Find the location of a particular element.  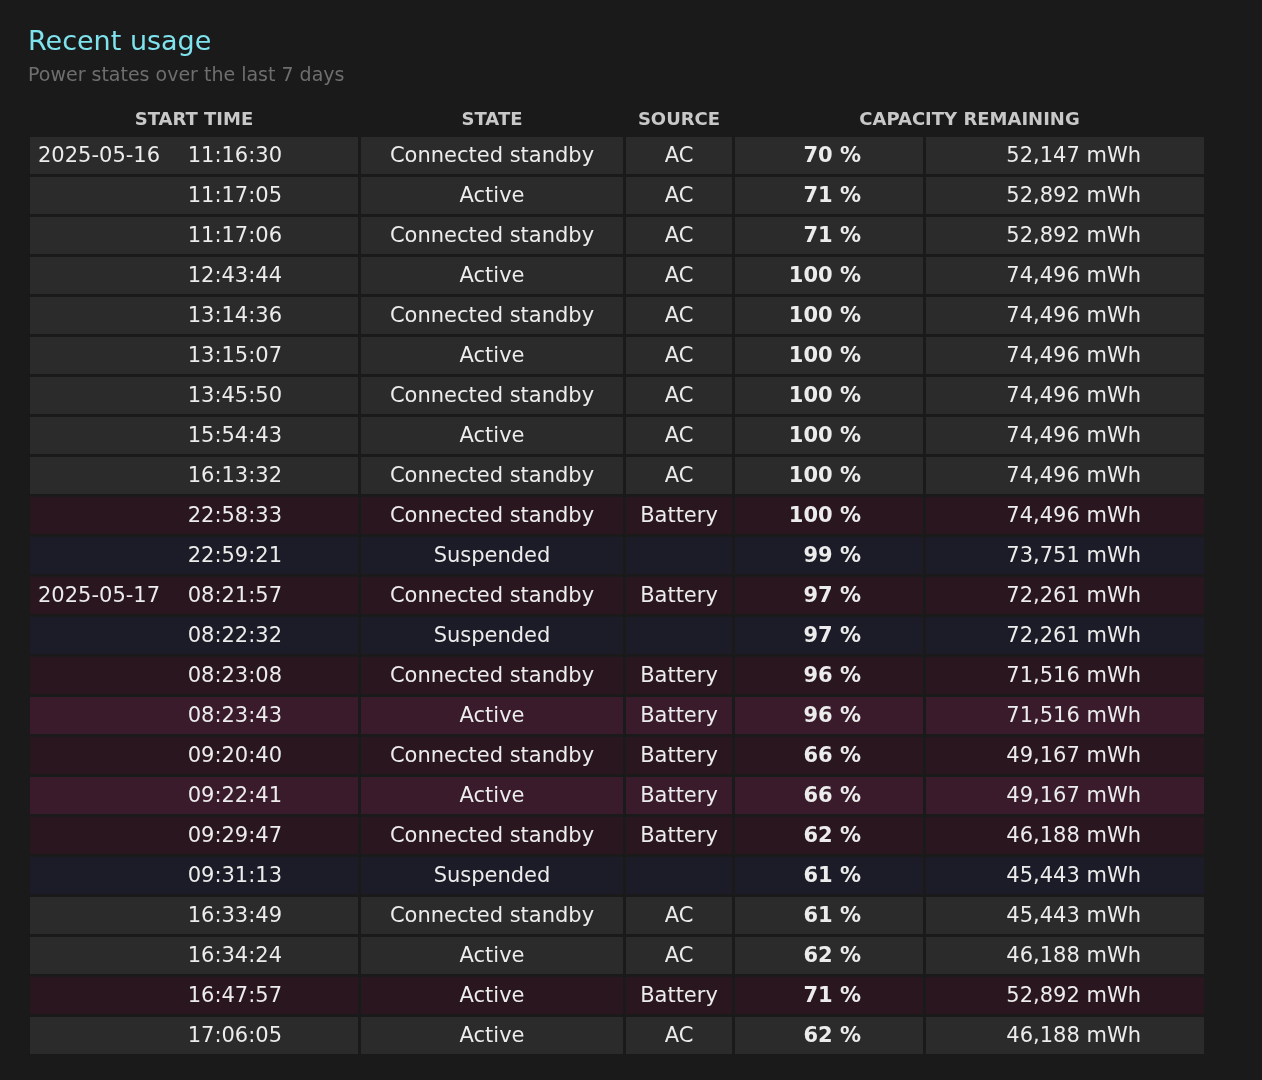

time-text: 09:31:13 is located at coordinates (234, 875).